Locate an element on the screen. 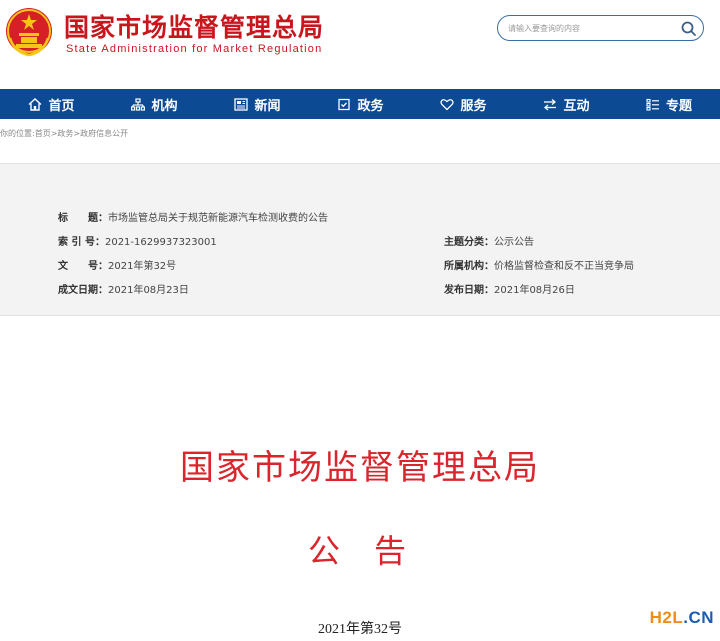 Image resolution: width=720 pixels, height=641 pixels. search-box is located at coordinates (600, 28).